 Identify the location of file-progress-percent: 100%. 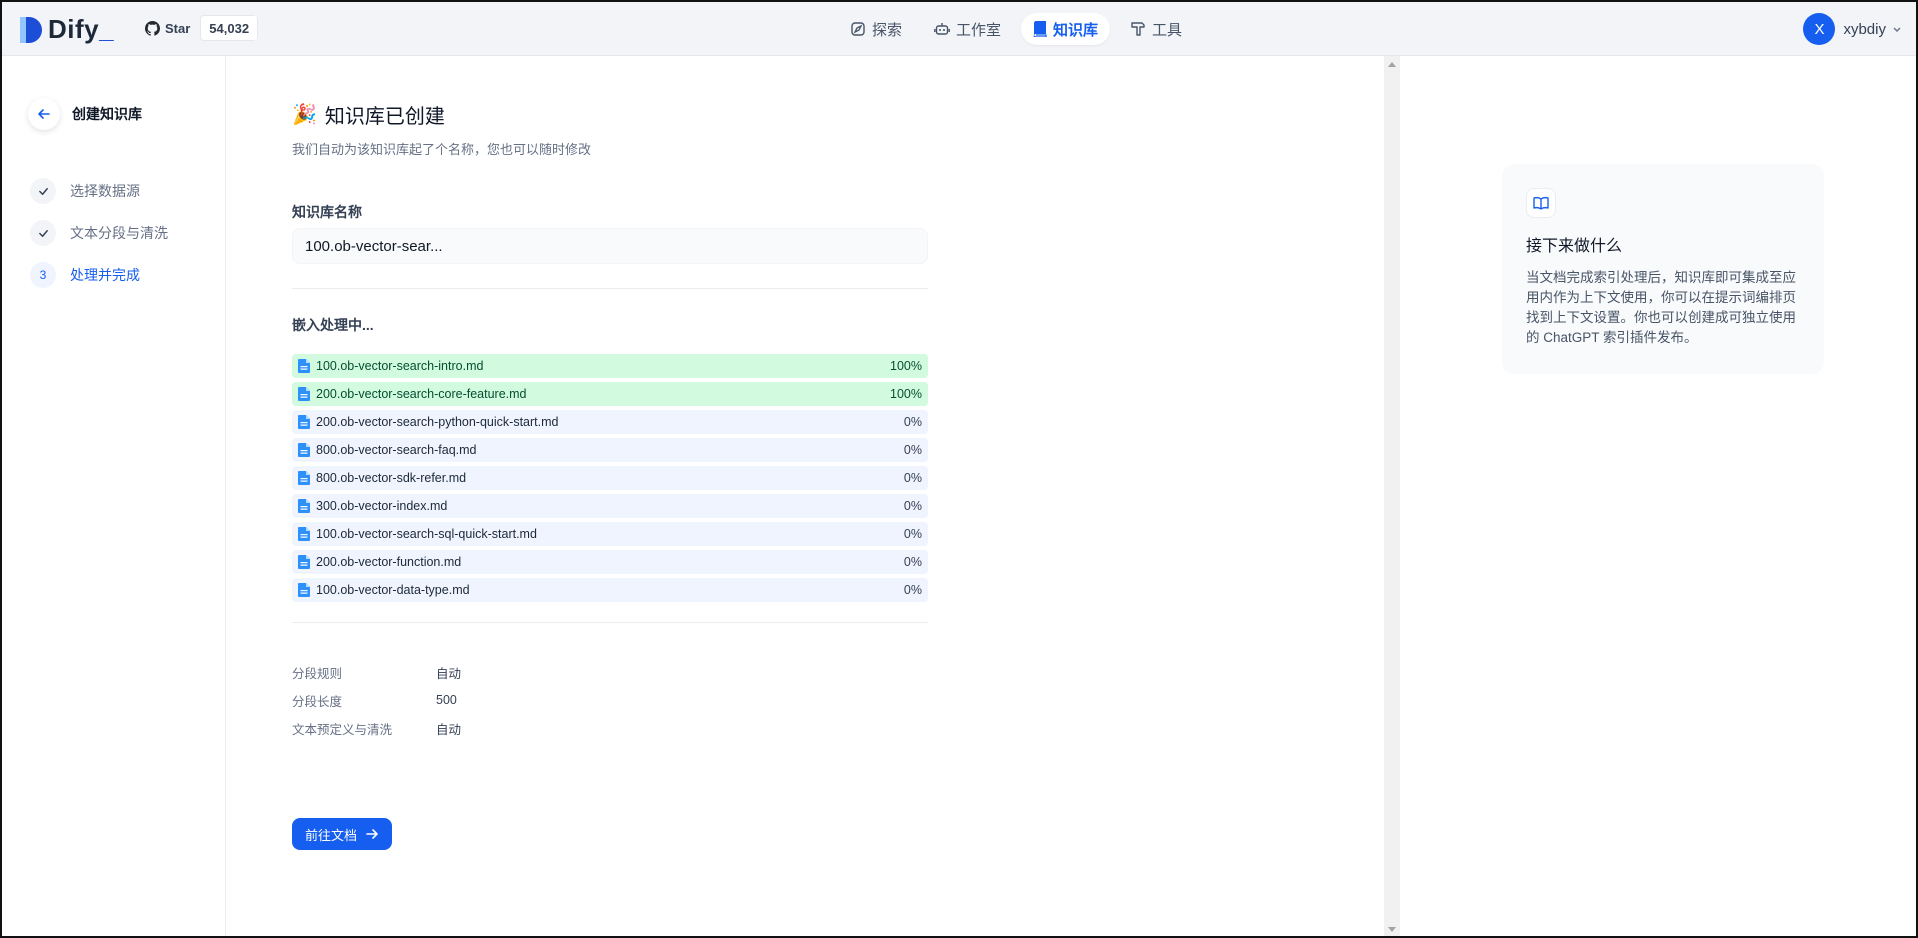
(906, 394).